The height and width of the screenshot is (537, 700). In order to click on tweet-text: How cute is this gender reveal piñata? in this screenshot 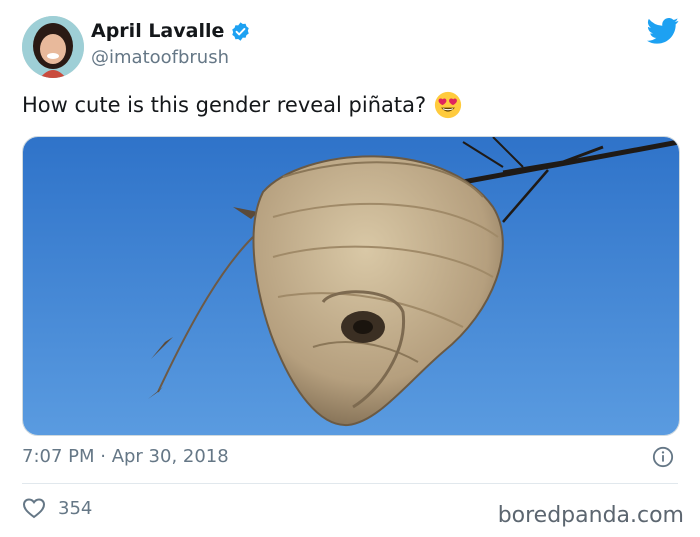, I will do `click(242, 105)`.